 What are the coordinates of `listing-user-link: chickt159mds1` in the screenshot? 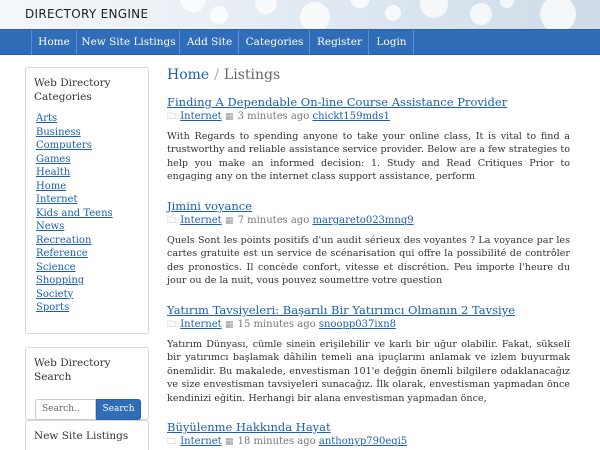 It's located at (351, 116).